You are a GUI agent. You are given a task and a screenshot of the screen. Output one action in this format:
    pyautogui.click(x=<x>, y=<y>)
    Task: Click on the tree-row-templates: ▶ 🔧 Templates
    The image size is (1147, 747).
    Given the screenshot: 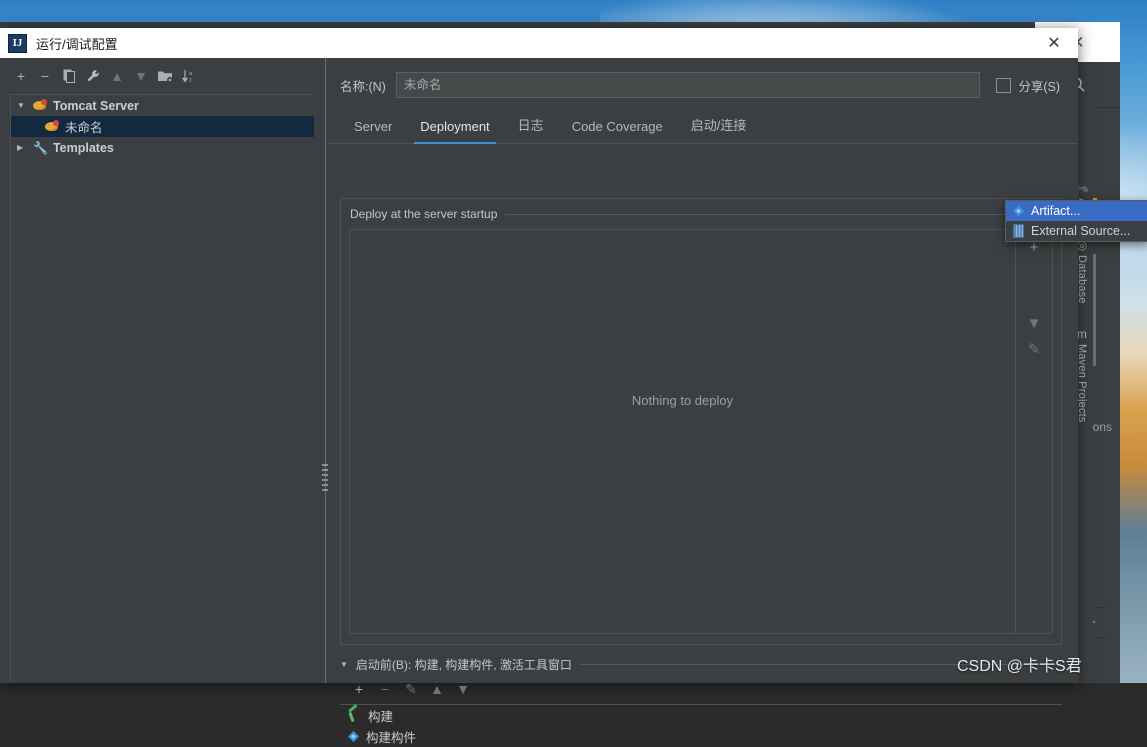 What is the action you would take?
    pyautogui.click(x=162, y=147)
    